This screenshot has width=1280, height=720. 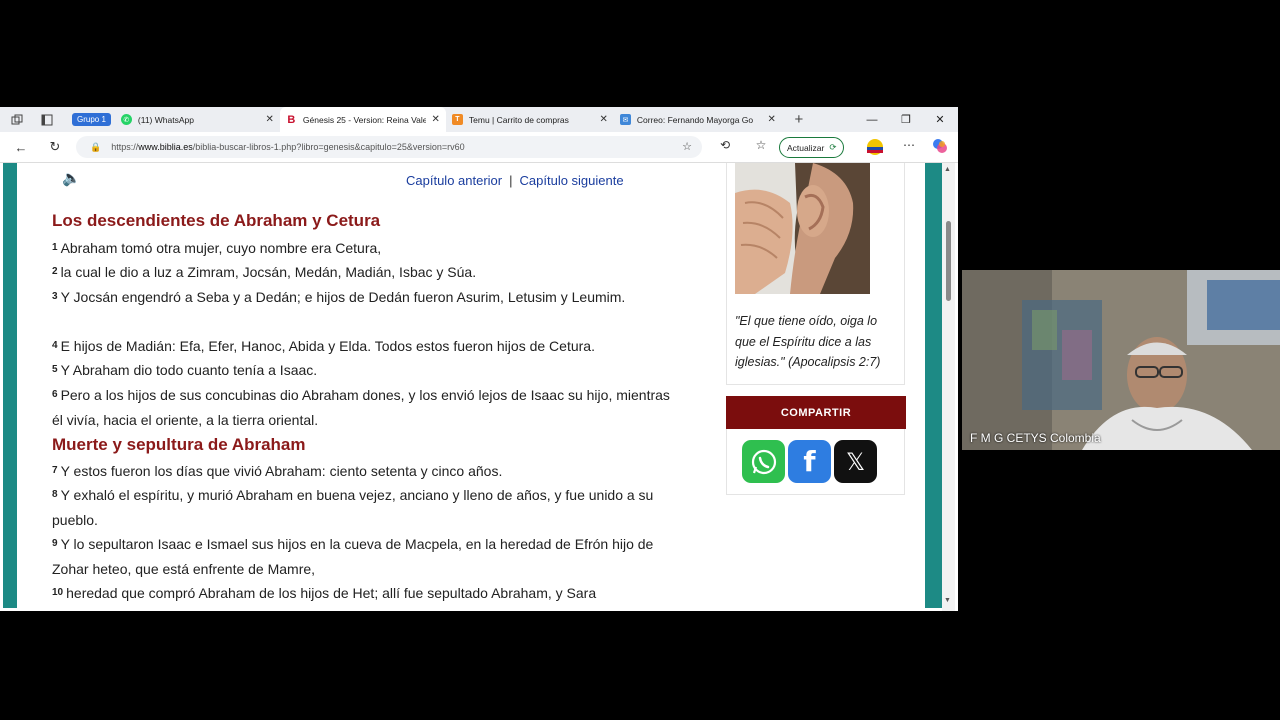 What do you see at coordinates (799, 120) in the screenshot?
I see `new-tab-icon: +` at bounding box center [799, 120].